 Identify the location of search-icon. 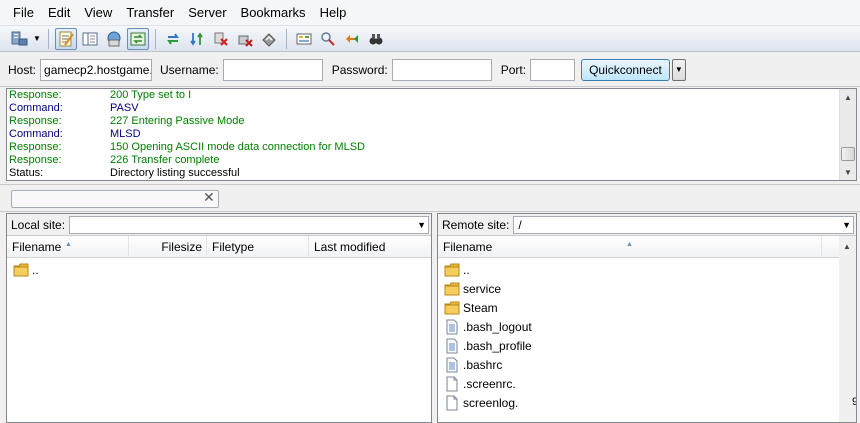
(376, 39).